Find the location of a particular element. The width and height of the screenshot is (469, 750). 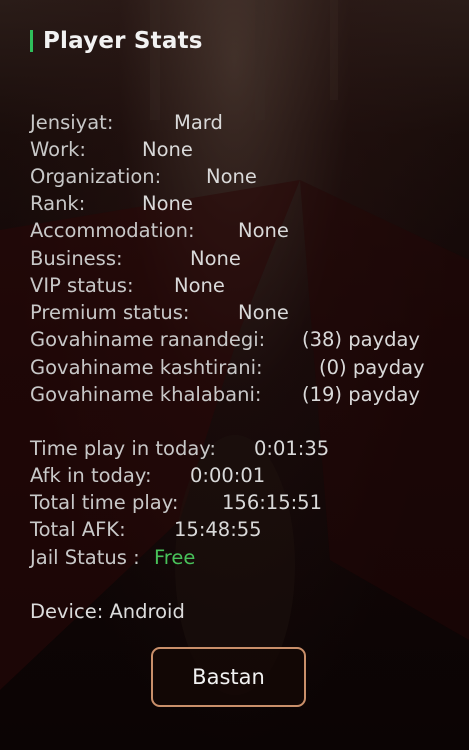

stat-label: VIP status: is located at coordinates (82, 285).